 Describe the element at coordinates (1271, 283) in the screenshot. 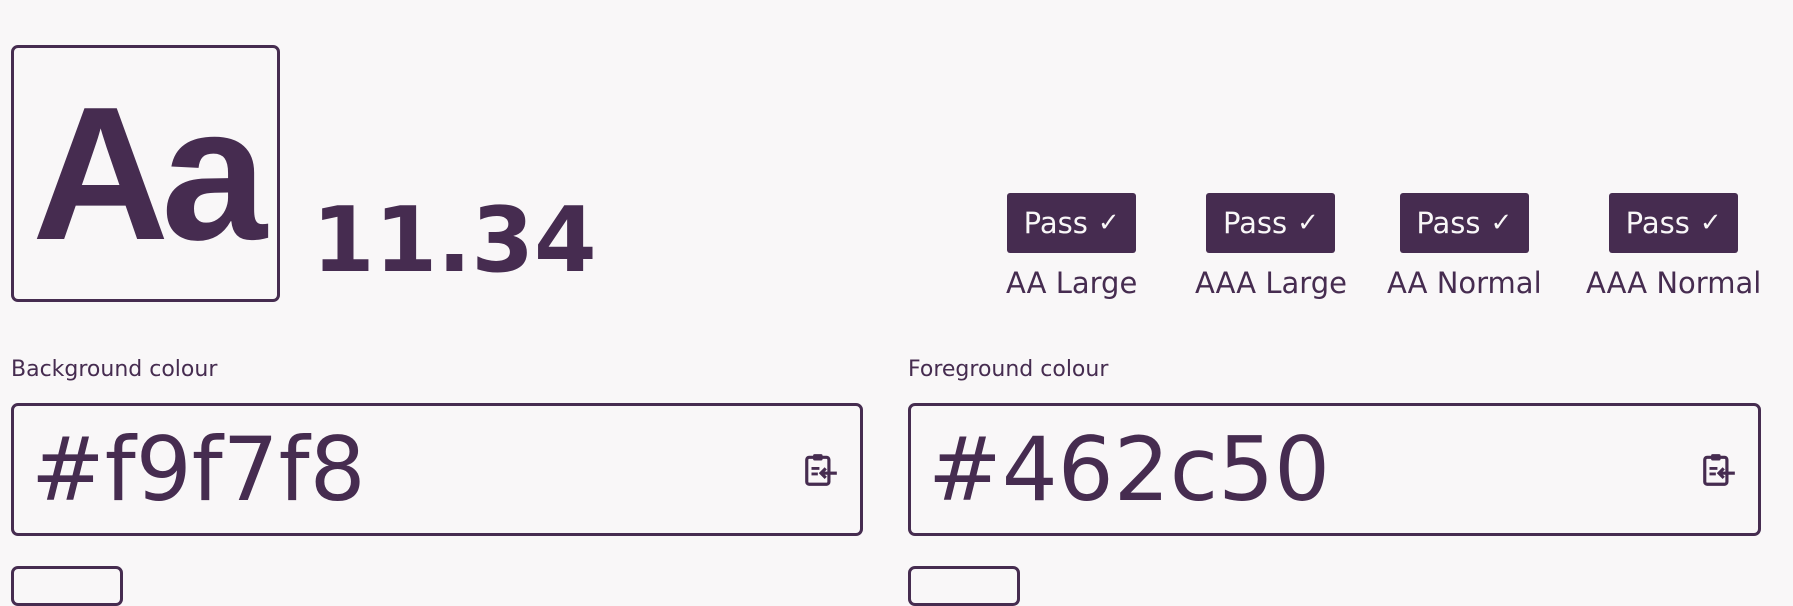

I see `result-label: AAA Large` at that location.